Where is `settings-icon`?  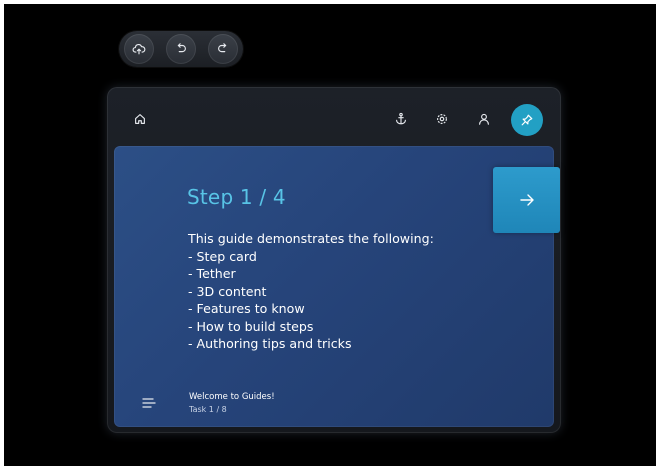 settings-icon is located at coordinates (442, 119).